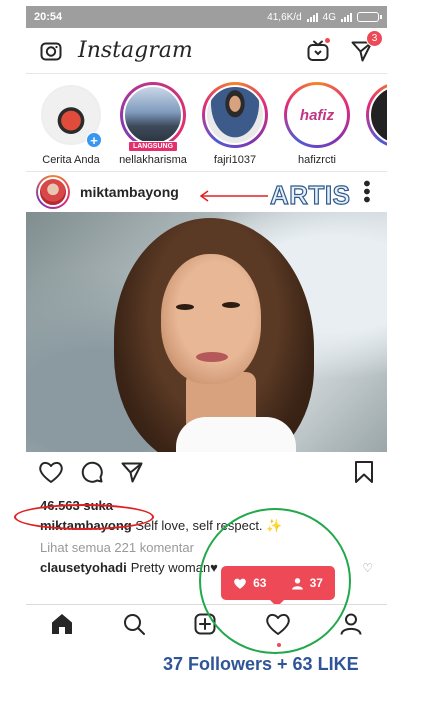 The height and width of the screenshot is (704, 432). What do you see at coordinates (365, 47) in the screenshot?
I see `direct-message-icon: 3` at bounding box center [365, 47].